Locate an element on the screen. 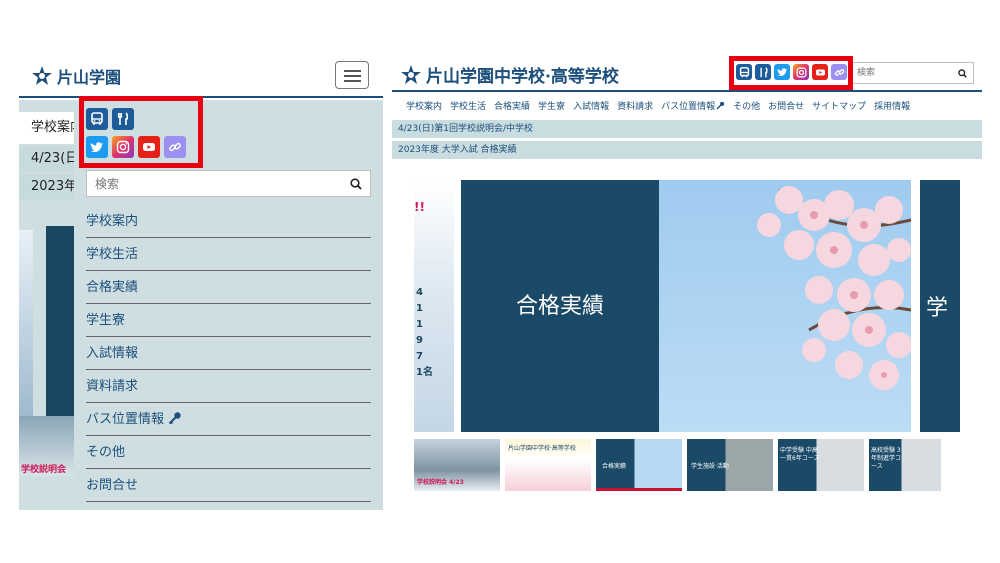  slide-previous-number: 4 is located at coordinates (419, 292).